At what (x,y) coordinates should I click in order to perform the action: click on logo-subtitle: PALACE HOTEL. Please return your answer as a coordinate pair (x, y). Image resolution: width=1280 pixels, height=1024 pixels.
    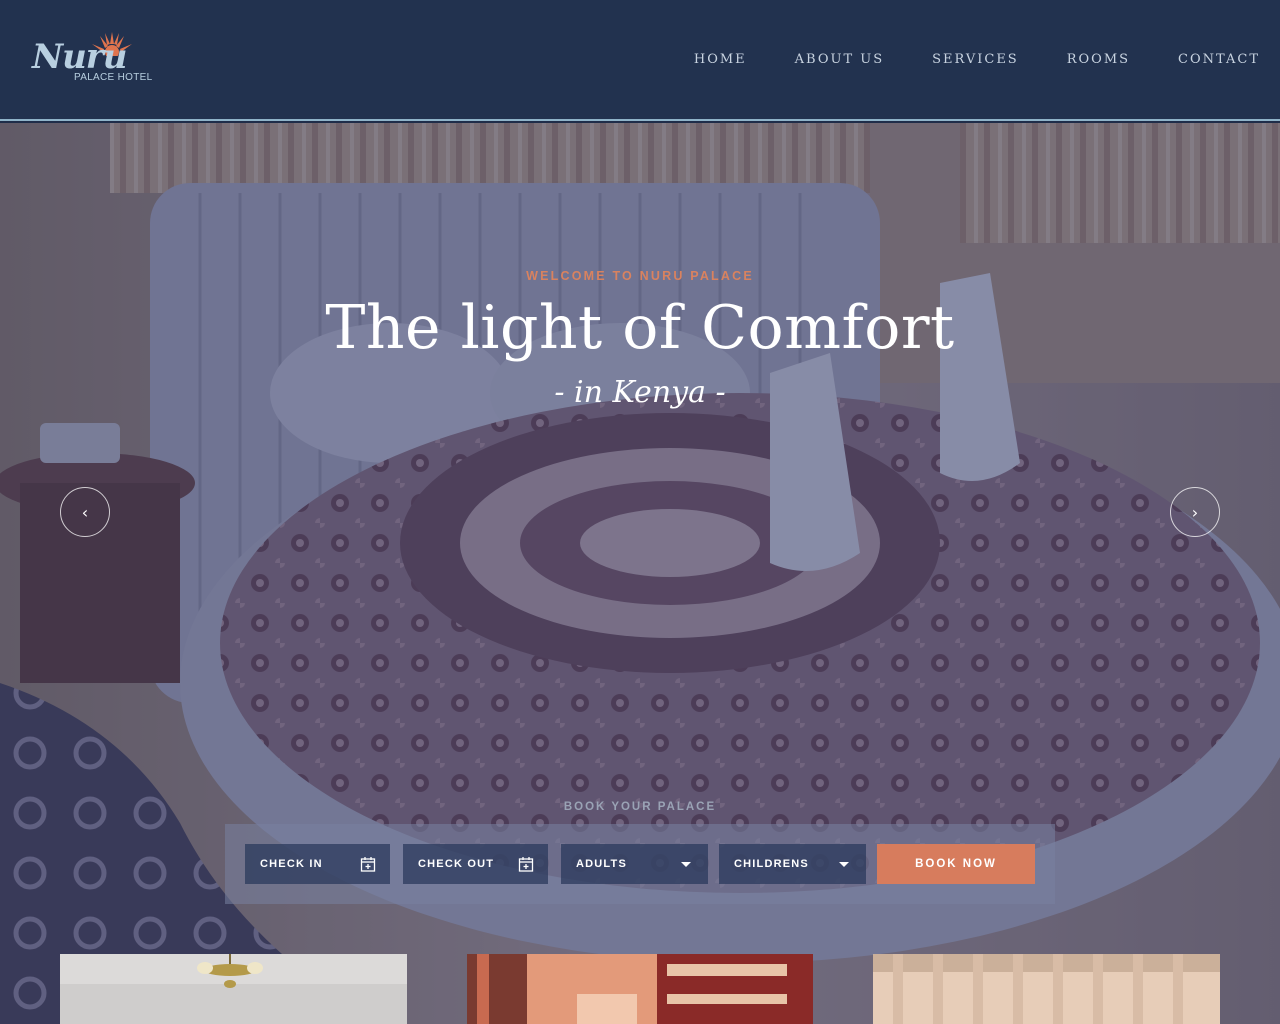
    Looking at the image, I should click on (113, 77).